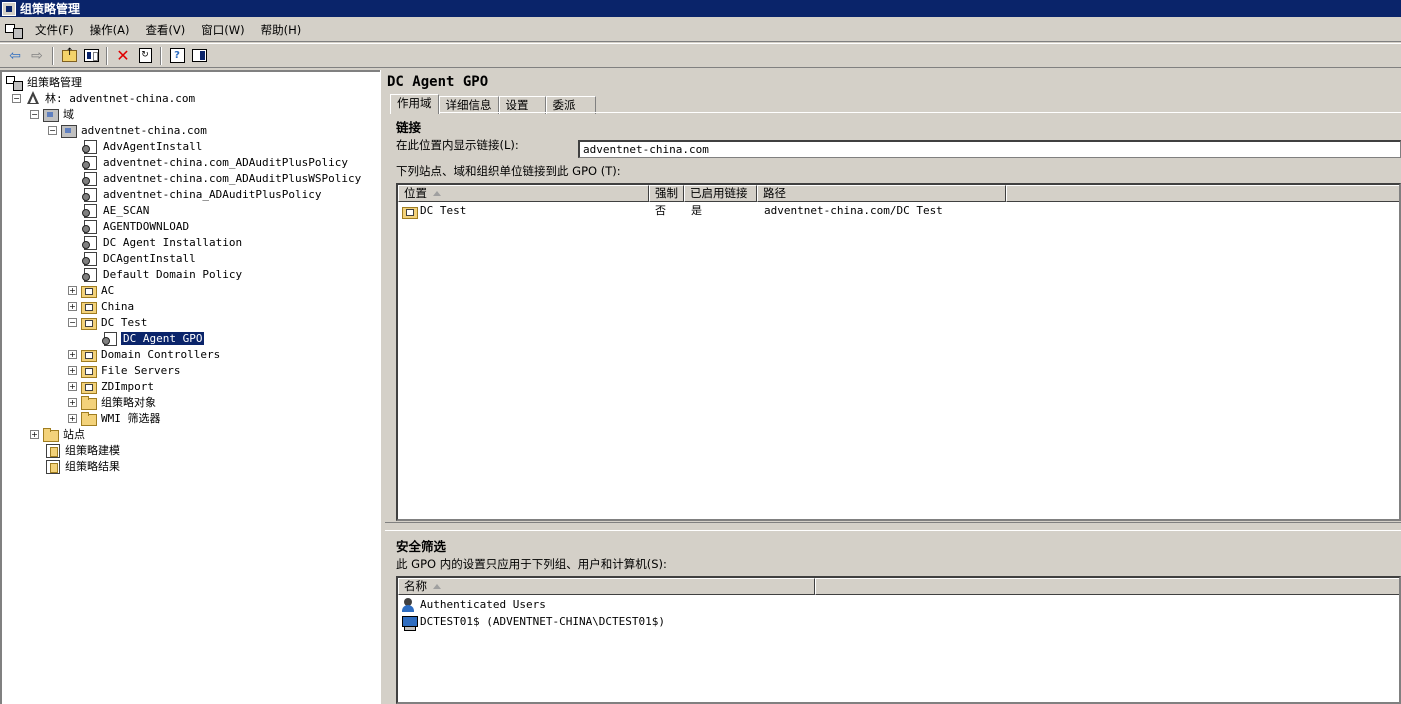  What do you see at coordinates (123, 56) in the screenshot?
I see `delete-button: ✕` at bounding box center [123, 56].